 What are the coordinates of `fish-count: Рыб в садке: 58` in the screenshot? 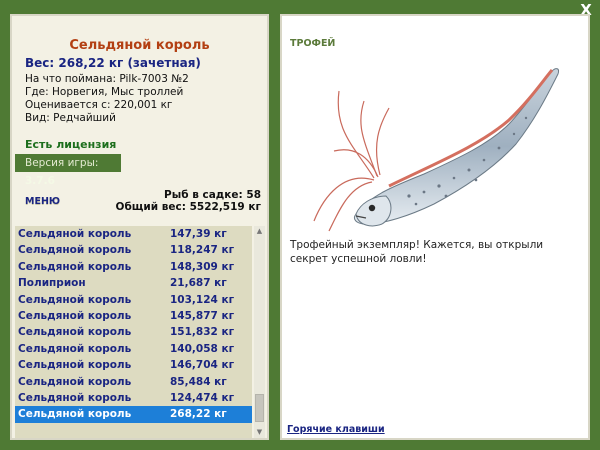 It's located at (212, 195).